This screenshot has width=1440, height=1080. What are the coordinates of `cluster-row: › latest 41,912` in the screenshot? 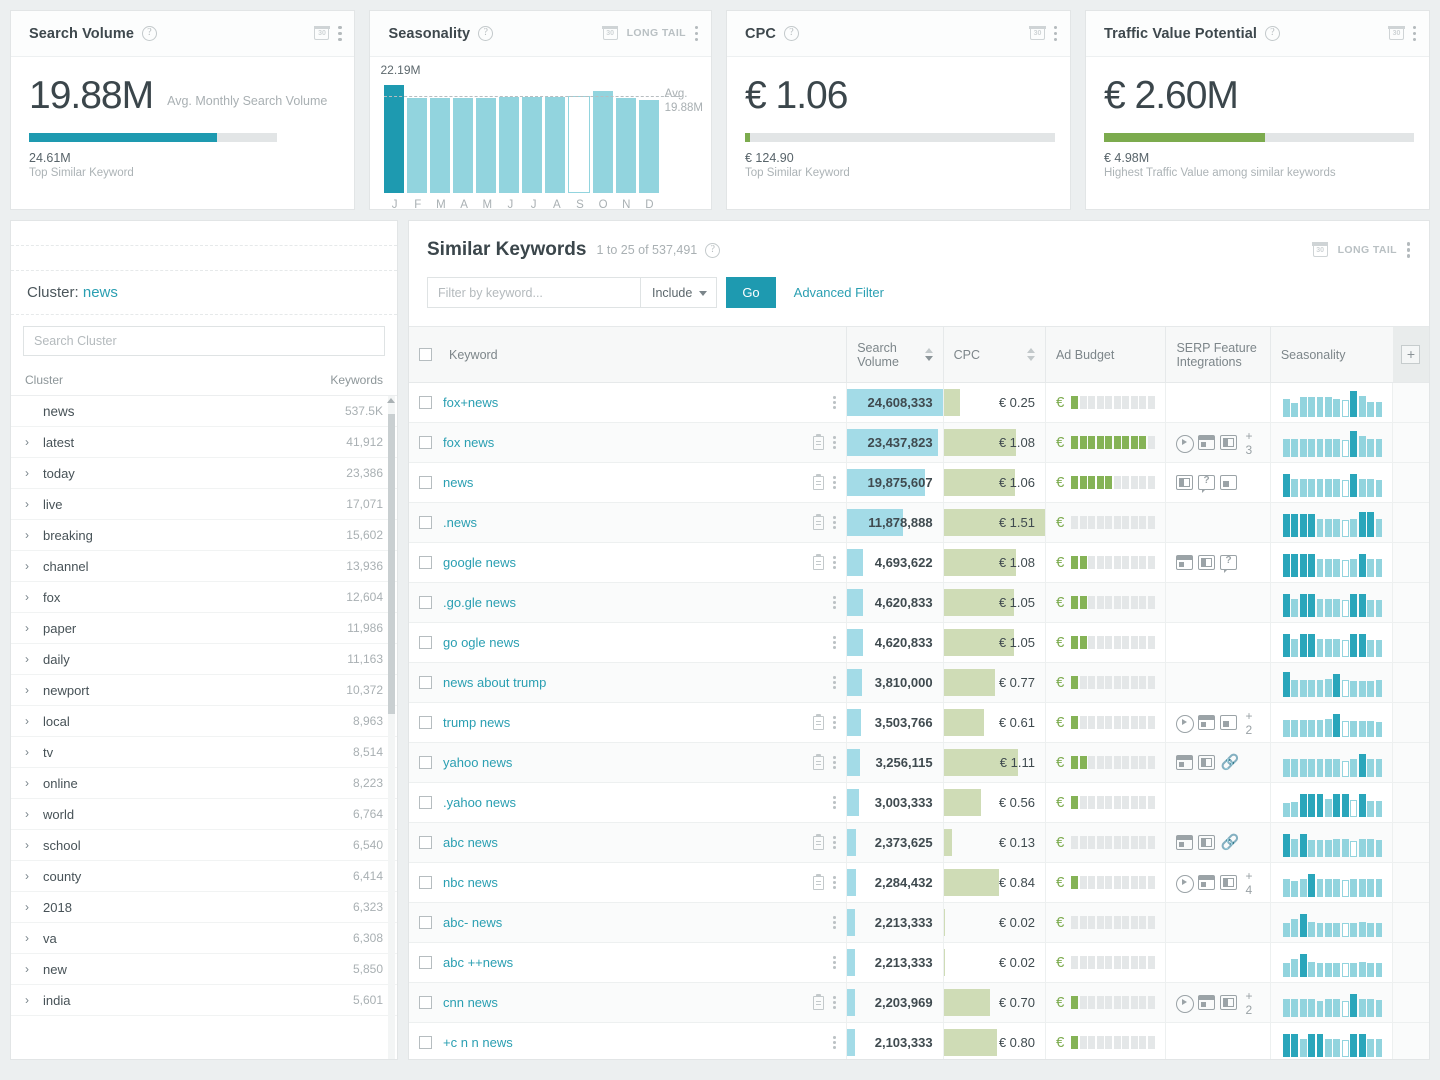 It's located at (204, 442).